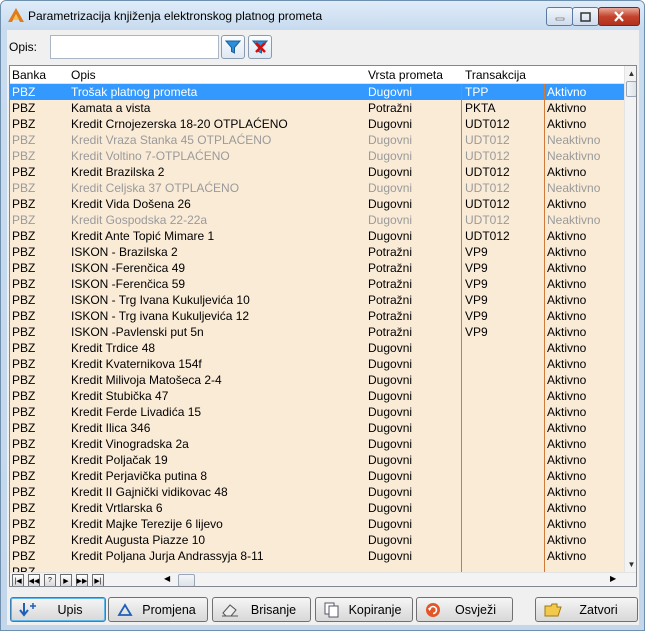 This screenshot has height=631, width=645. I want to click on table-cell-opis: Kredit Voltino 7-OTPLAĆENO, so click(150, 156).